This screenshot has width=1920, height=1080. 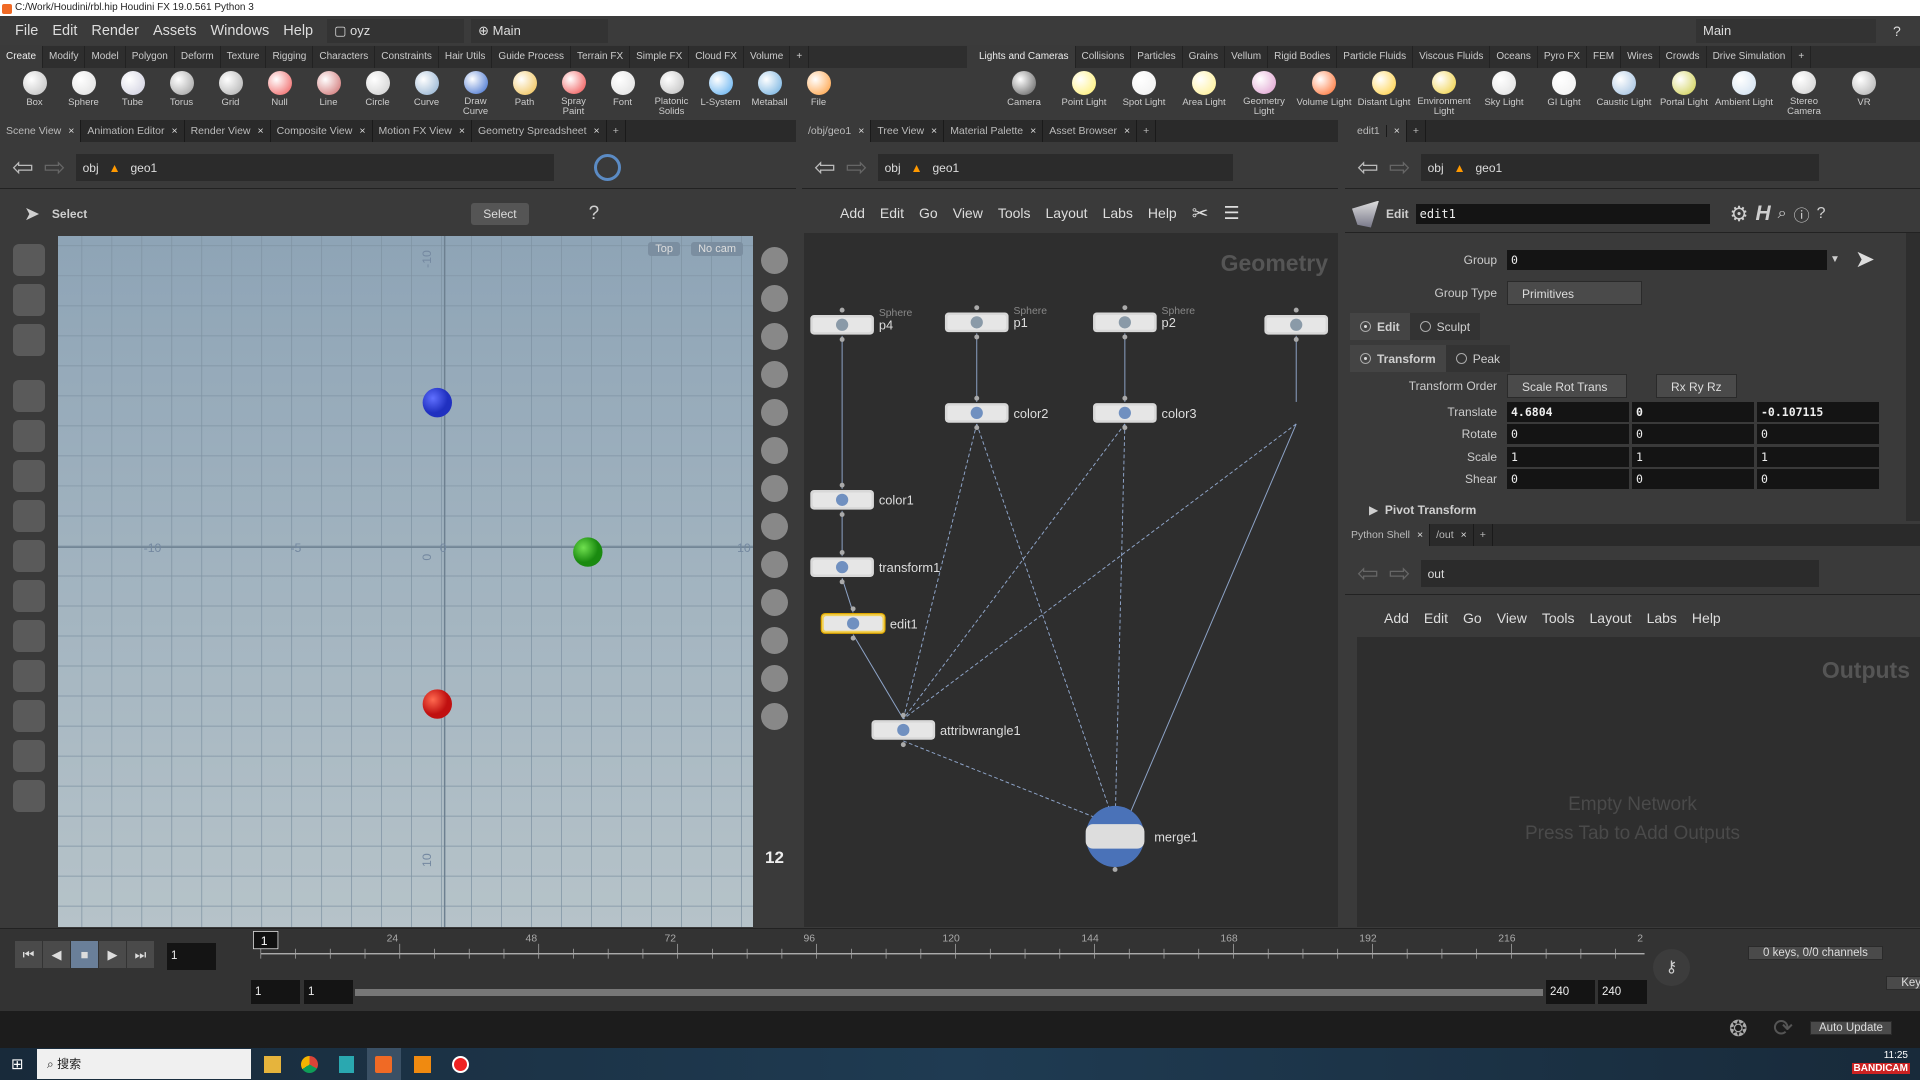 I want to click on node-name-field: edit1, so click(x=1562, y=214).